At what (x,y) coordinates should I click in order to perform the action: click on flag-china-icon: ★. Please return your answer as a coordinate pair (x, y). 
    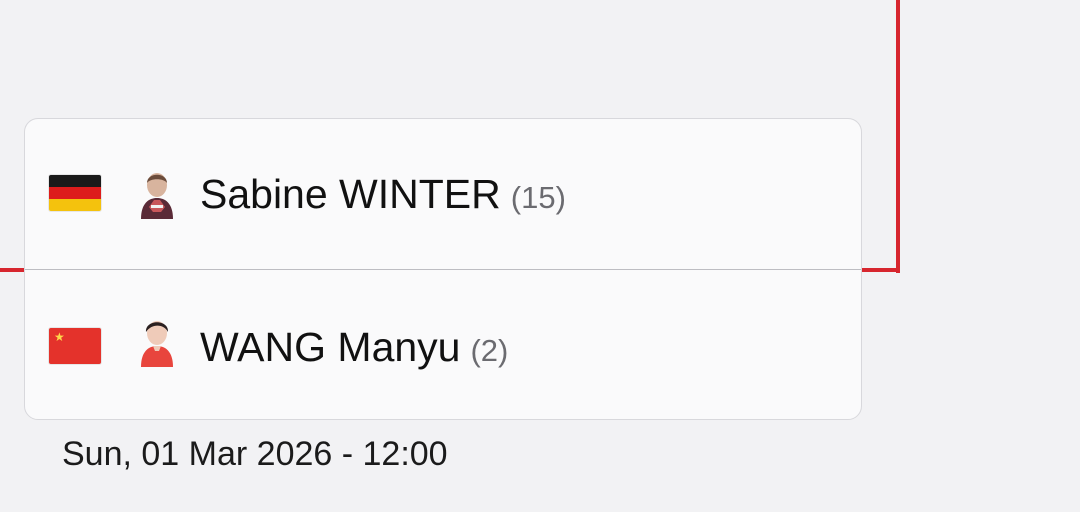
    Looking at the image, I should click on (75, 346).